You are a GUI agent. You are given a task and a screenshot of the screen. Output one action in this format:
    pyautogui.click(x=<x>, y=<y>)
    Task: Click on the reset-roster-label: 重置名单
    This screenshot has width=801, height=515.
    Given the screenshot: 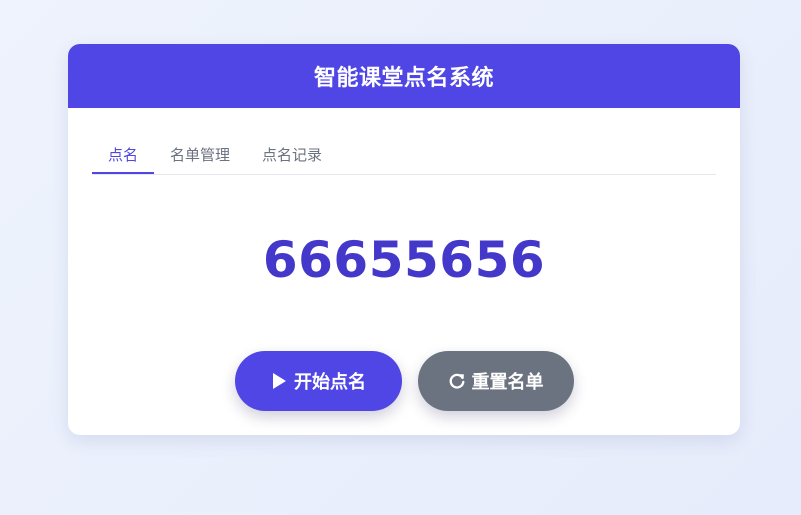 What is the action you would take?
    pyautogui.click(x=507, y=382)
    